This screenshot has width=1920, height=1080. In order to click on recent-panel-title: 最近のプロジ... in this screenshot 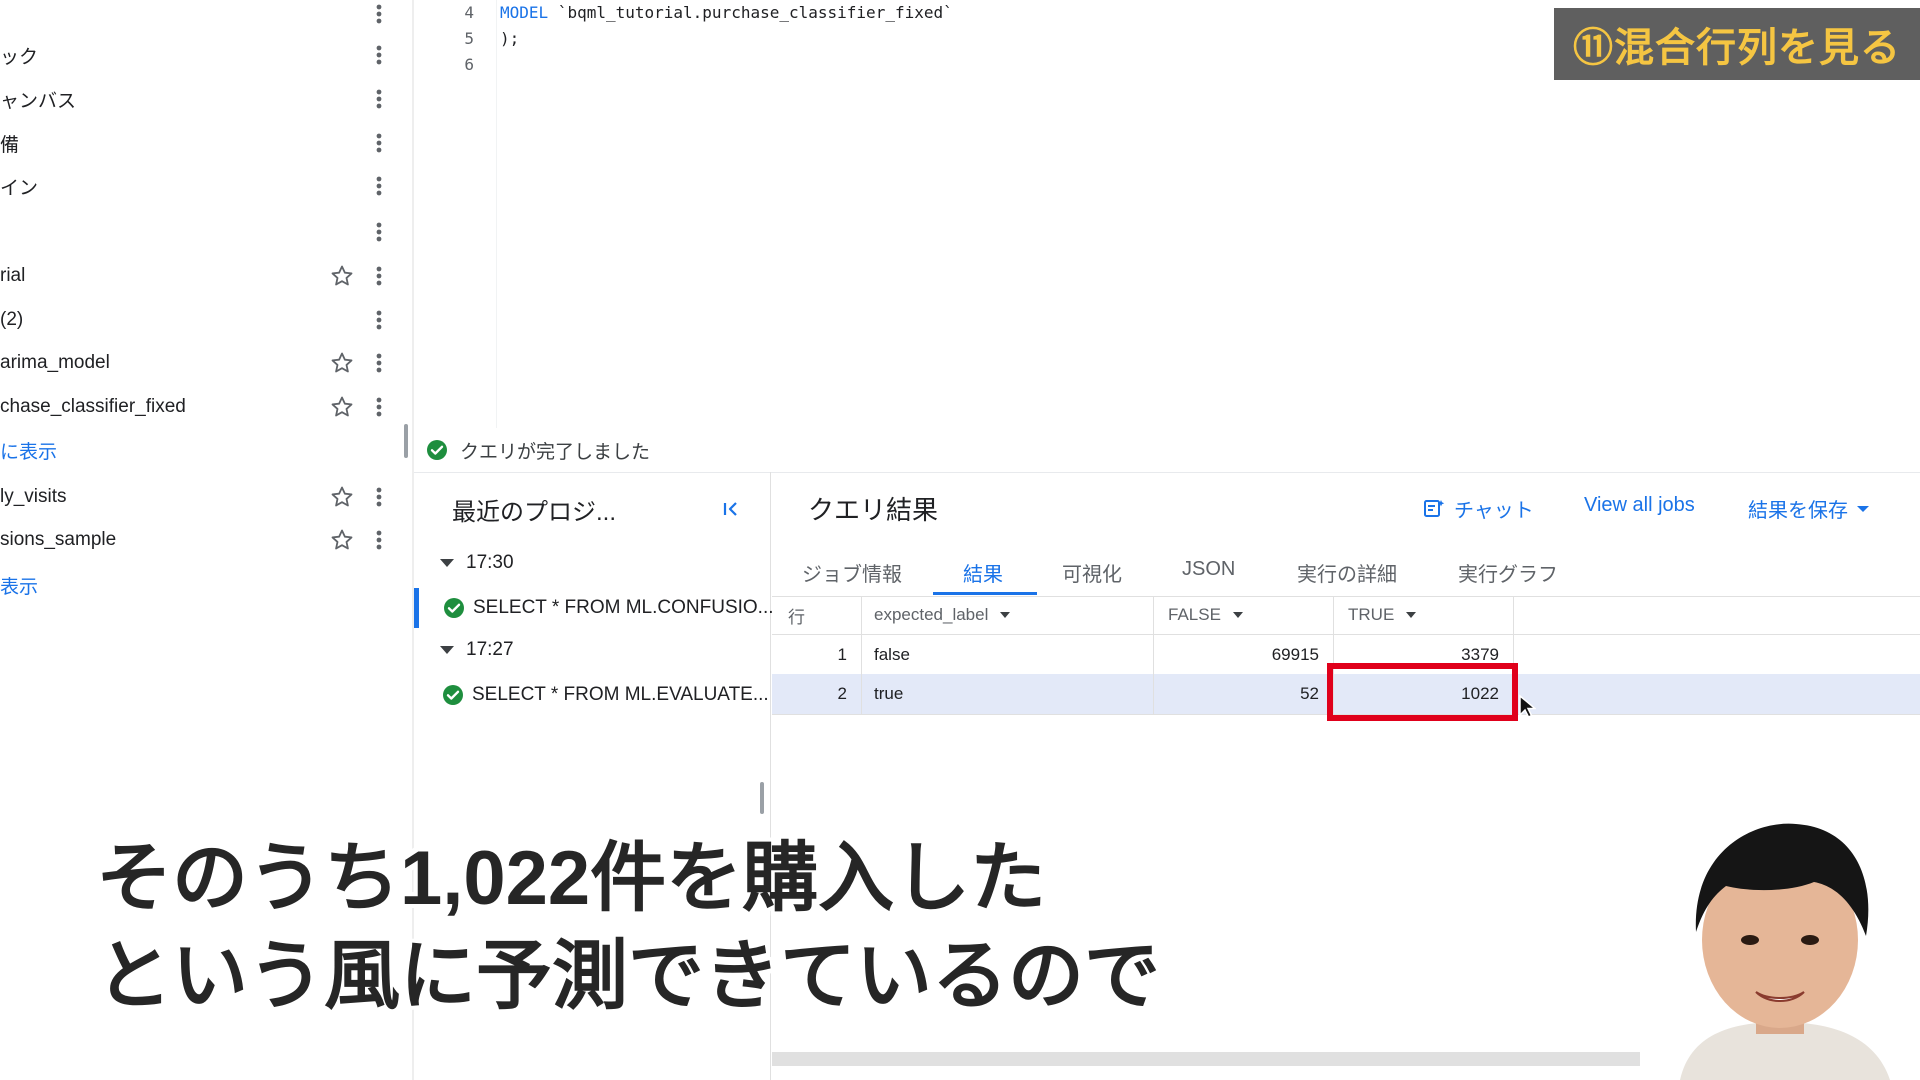, I will do `click(534, 512)`.